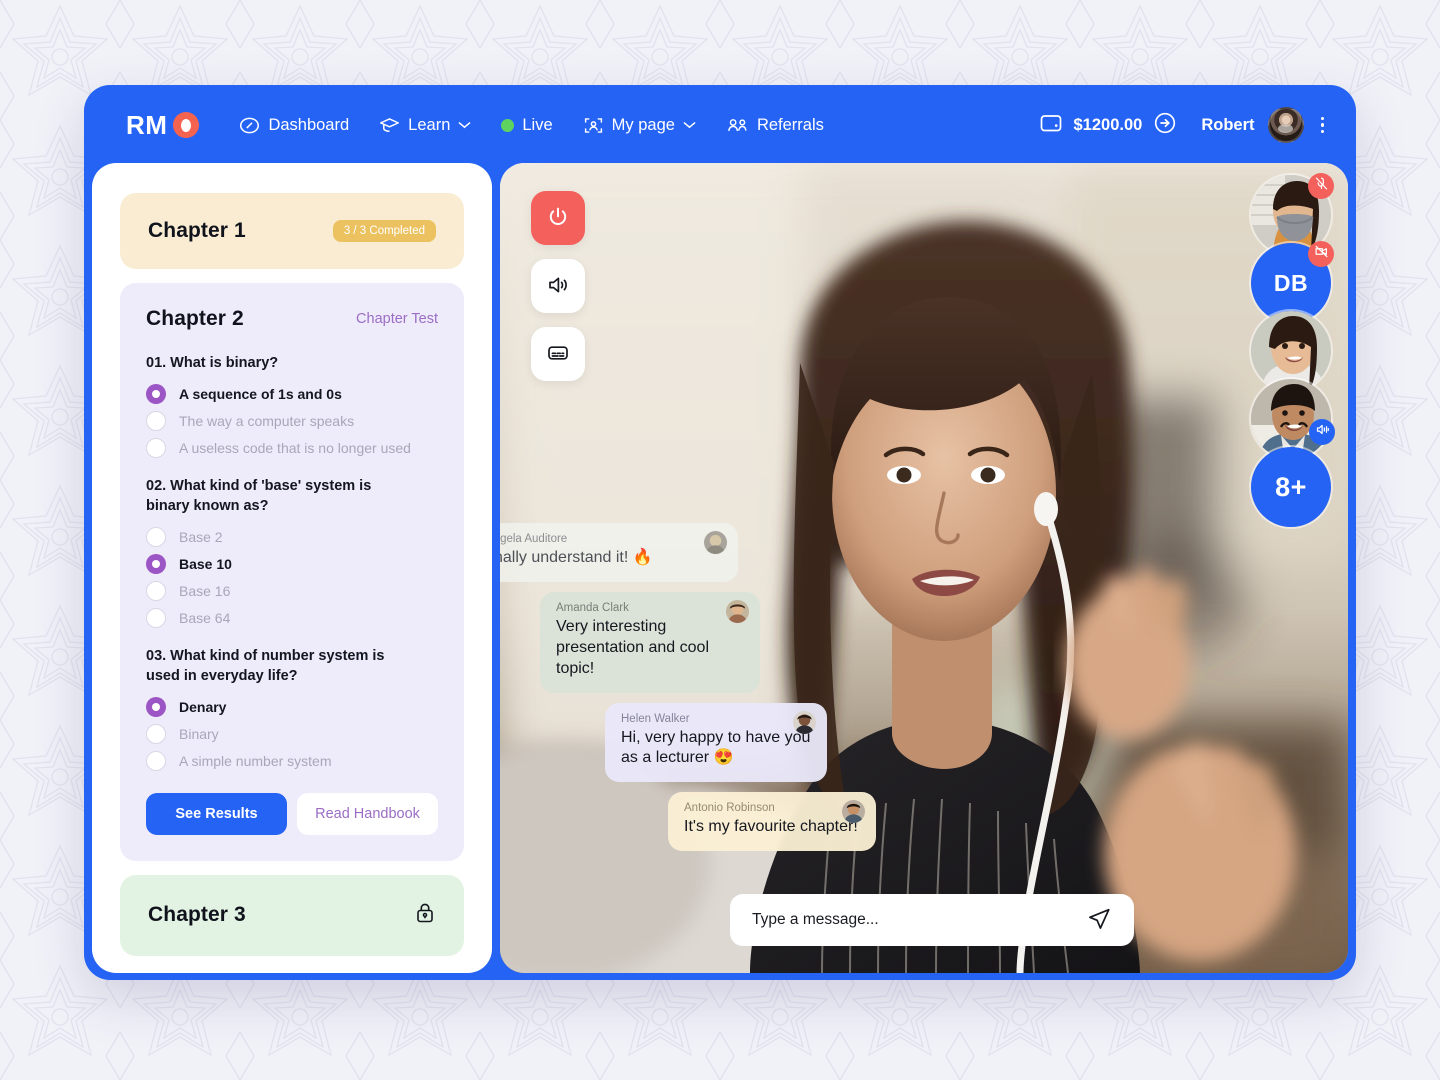  What do you see at coordinates (771, 827) in the screenshot?
I see `chat-message-text: It's my favourite chapter!` at bounding box center [771, 827].